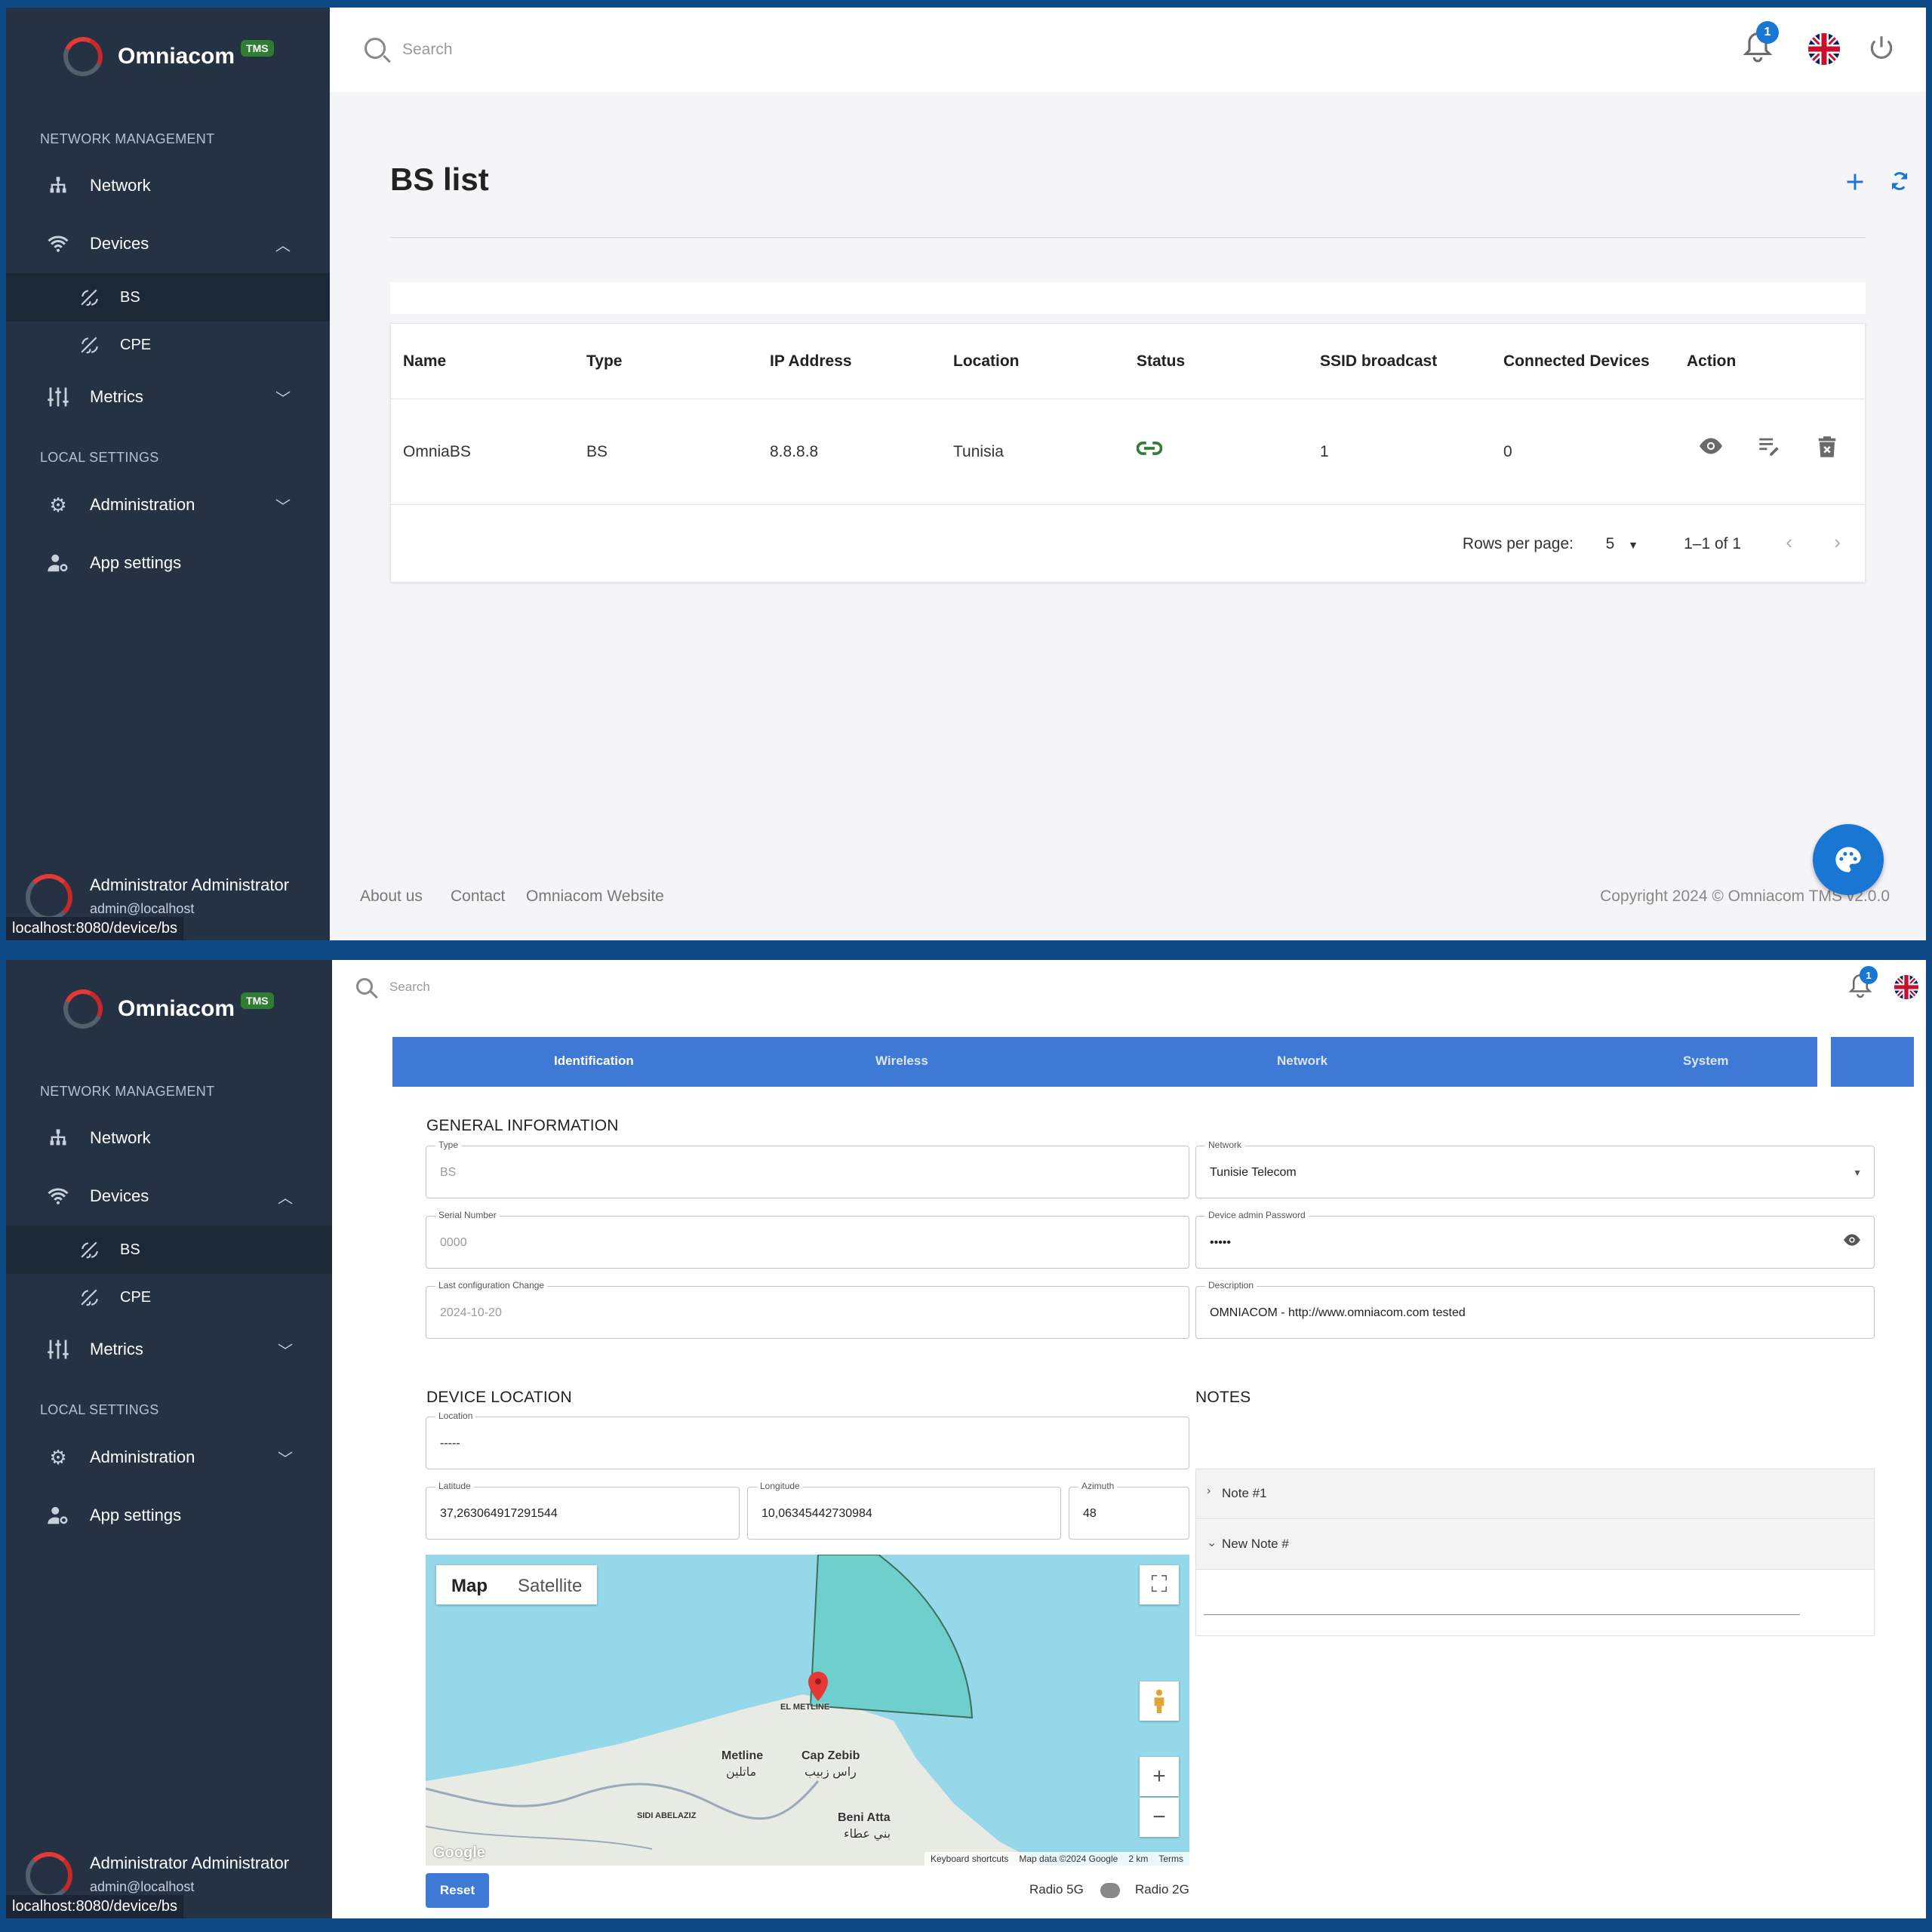 This screenshot has height=1932, width=1932. I want to click on chevron-right-icon: ›, so click(1837, 542).